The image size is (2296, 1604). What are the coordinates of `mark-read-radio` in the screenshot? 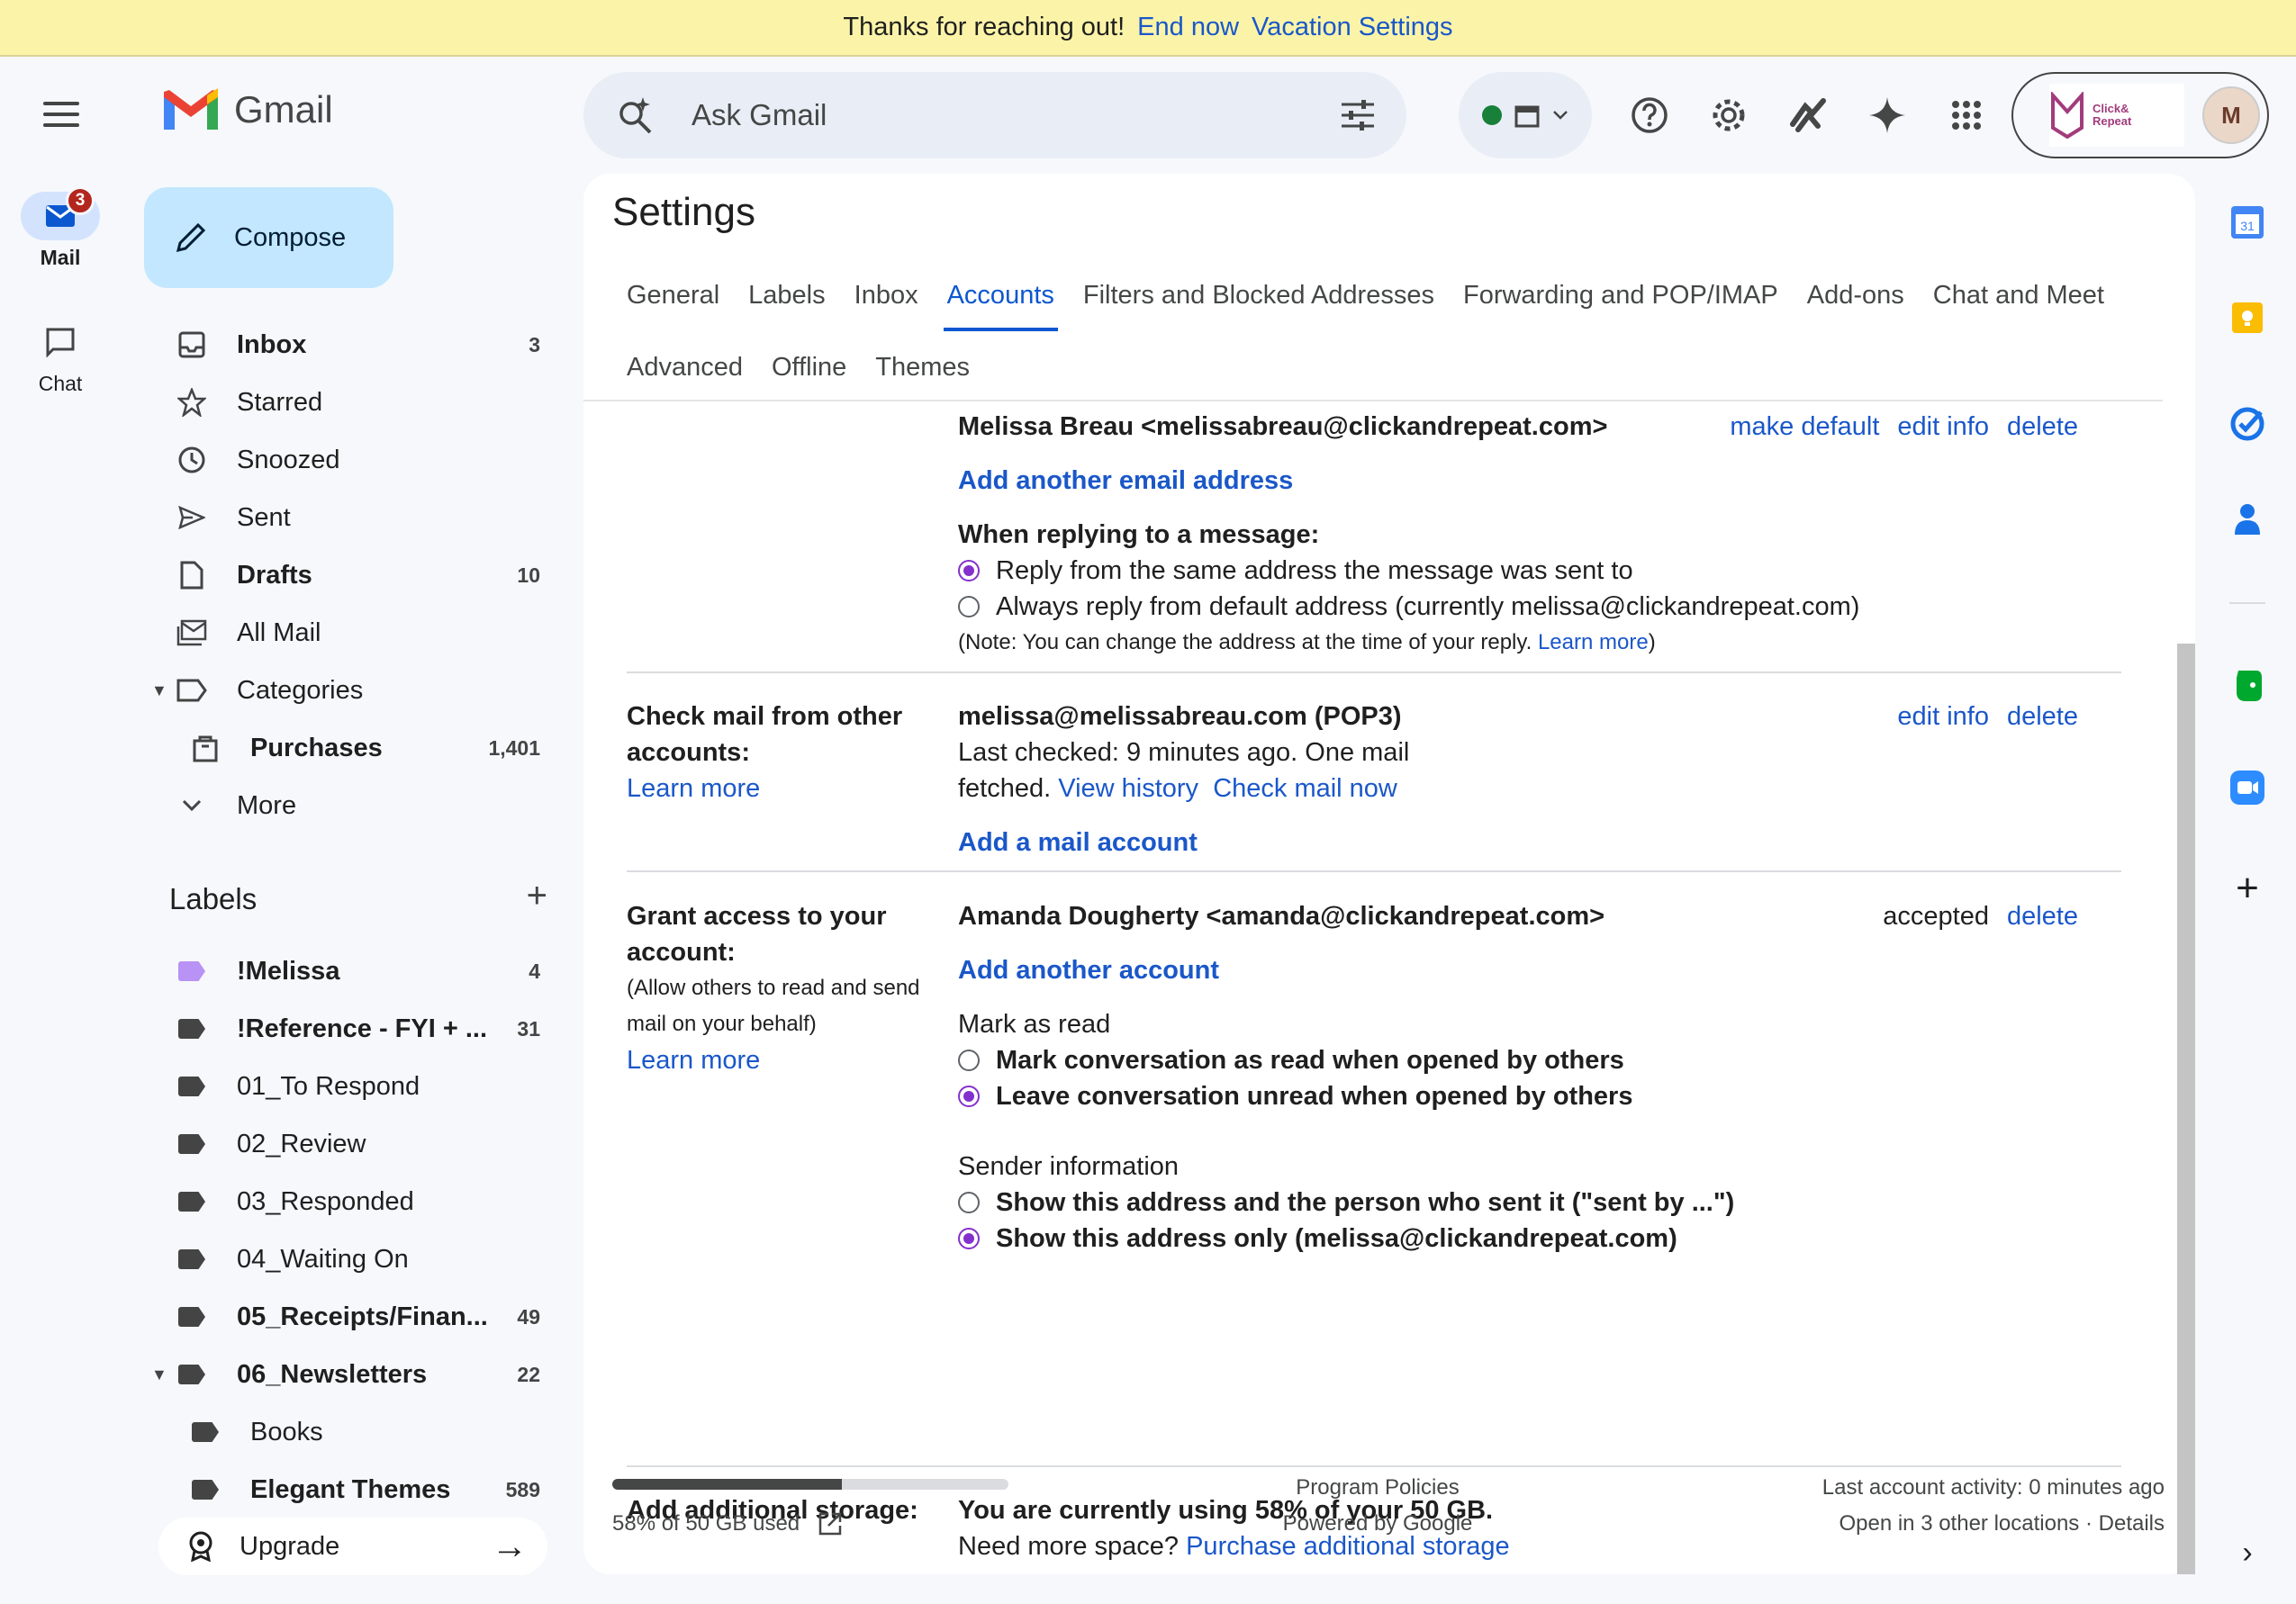 It's located at (969, 1060).